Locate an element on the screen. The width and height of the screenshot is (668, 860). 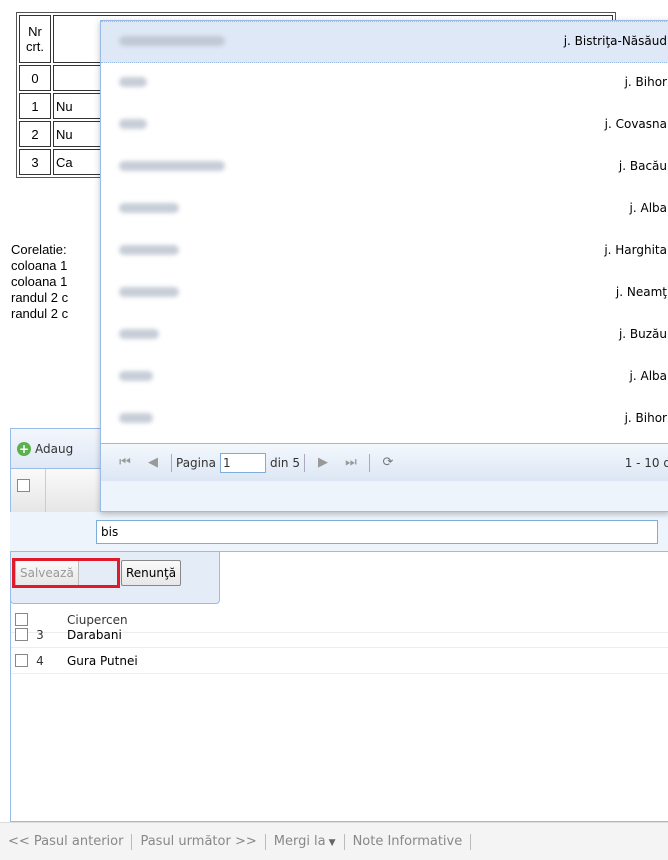
cancel-button: Renunţă is located at coordinates (151, 573).